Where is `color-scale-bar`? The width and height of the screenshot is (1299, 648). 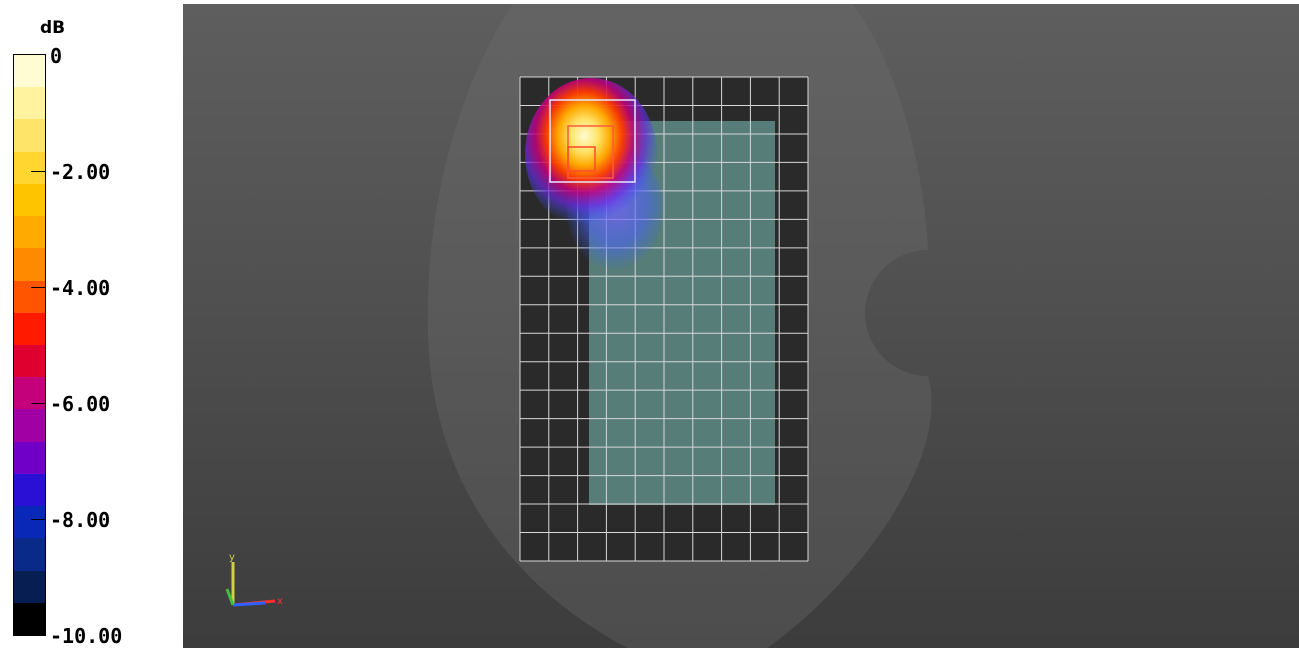
color-scale-bar is located at coordinates (29, 345).